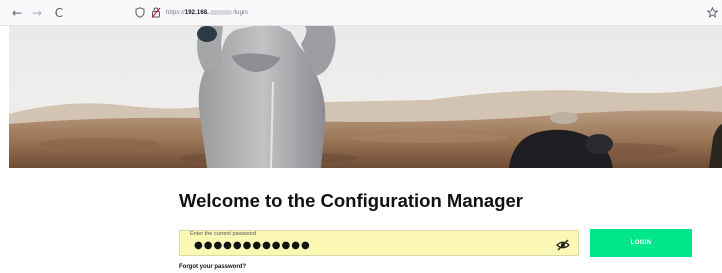 The height and width of the screenshot is (273, 722). I want to click on url-redacted, so click(220, 12).